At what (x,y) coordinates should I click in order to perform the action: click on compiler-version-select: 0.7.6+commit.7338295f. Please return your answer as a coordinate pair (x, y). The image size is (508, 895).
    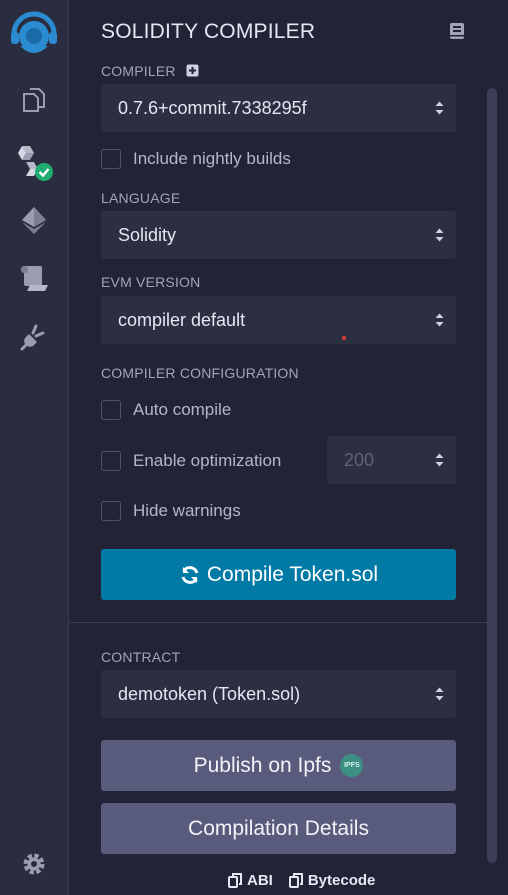
    Looking at the image, I should click on (278, 108).